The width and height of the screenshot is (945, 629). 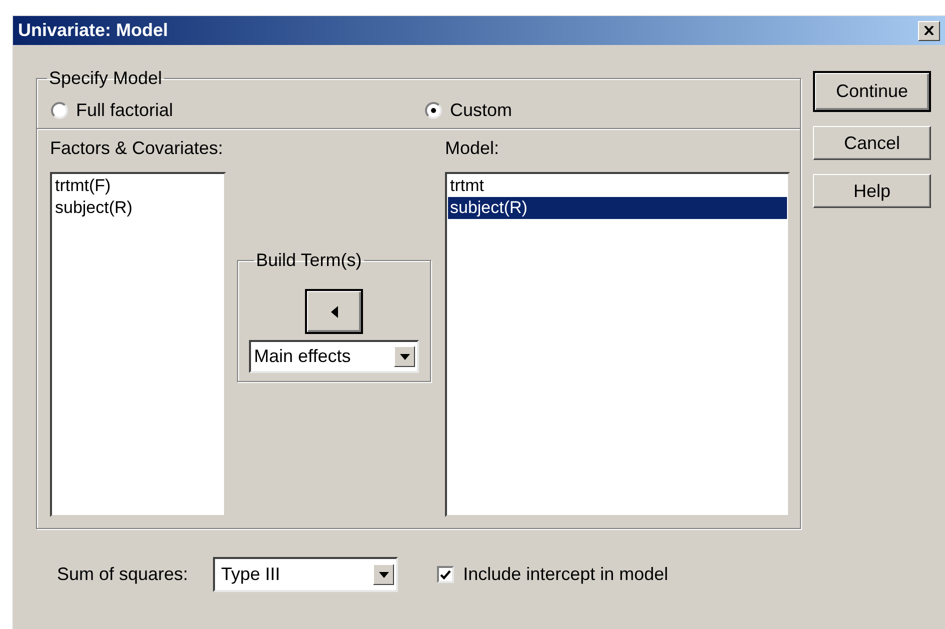 What do you see at coordinates (472, 148) in the screenshot?
I see `list-label: Model:` at bounding box center [472, 148].